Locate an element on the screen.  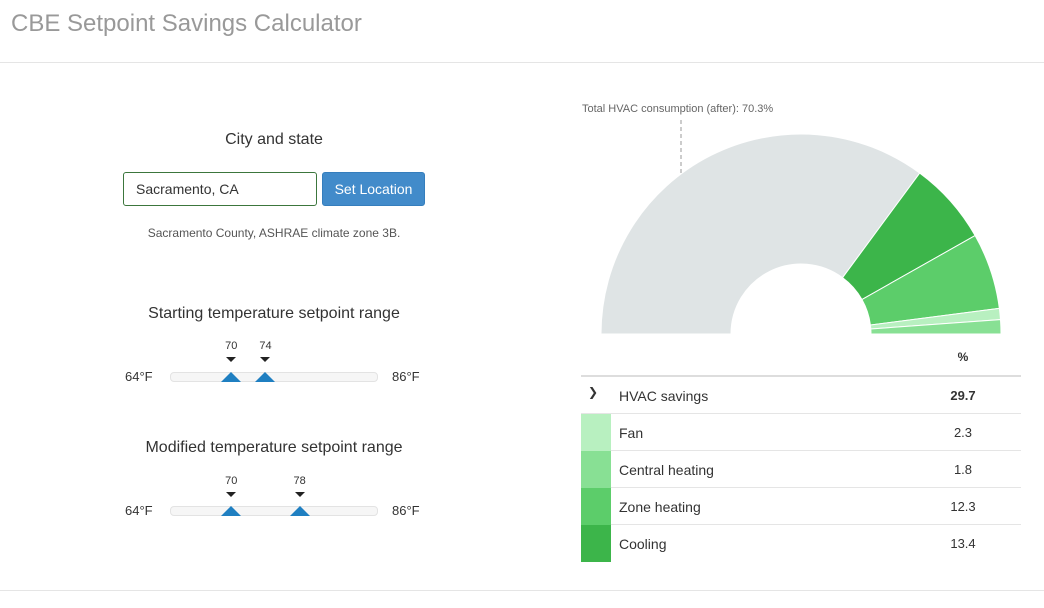
central-heating-color-swatch is located at coordinates (596, 469).